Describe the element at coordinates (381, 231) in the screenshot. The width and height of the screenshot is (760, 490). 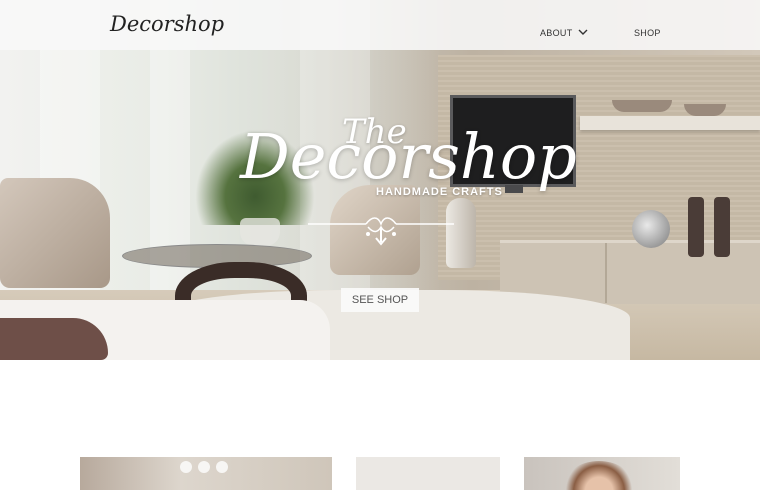
I see `ornament-divider-icon` at that location.